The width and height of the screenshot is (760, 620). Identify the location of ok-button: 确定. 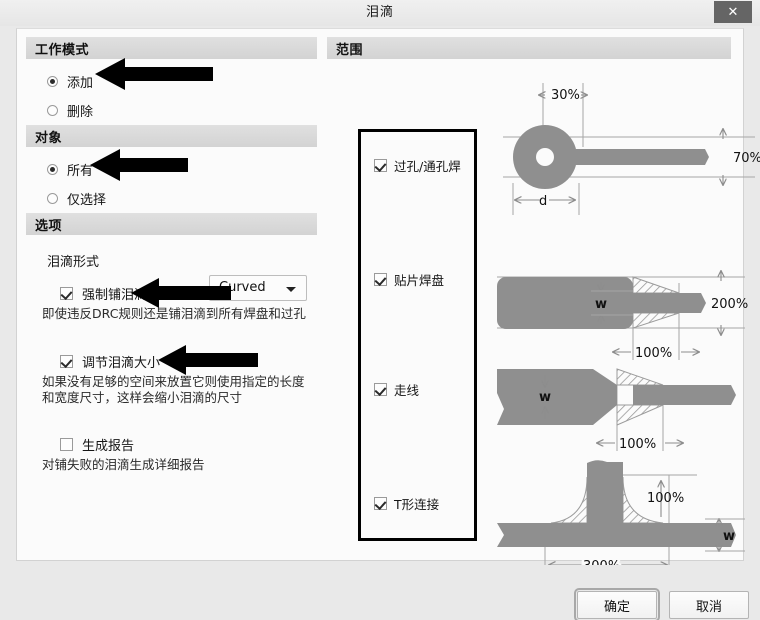
(617, 604).